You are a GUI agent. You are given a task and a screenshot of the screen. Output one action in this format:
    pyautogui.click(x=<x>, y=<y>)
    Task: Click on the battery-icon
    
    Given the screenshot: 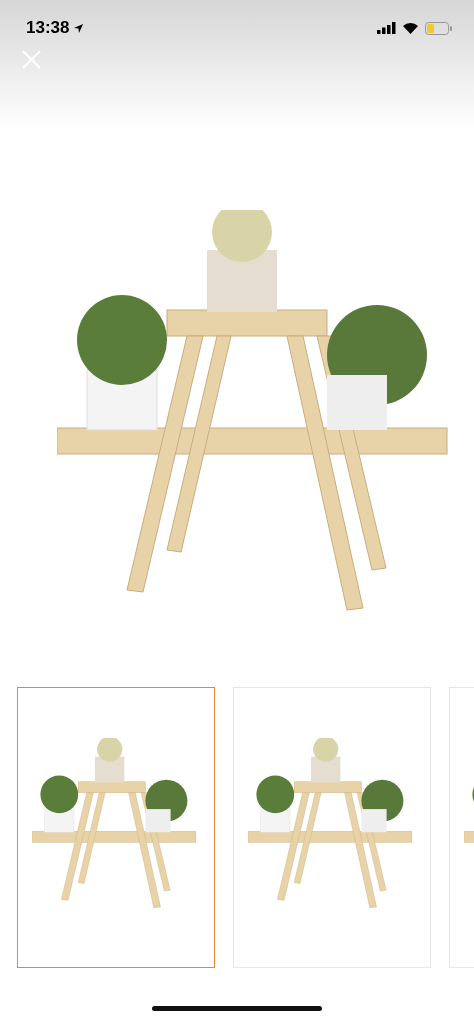 What is the action you would take?
    pyautogui.click(x=438, y=28)
    